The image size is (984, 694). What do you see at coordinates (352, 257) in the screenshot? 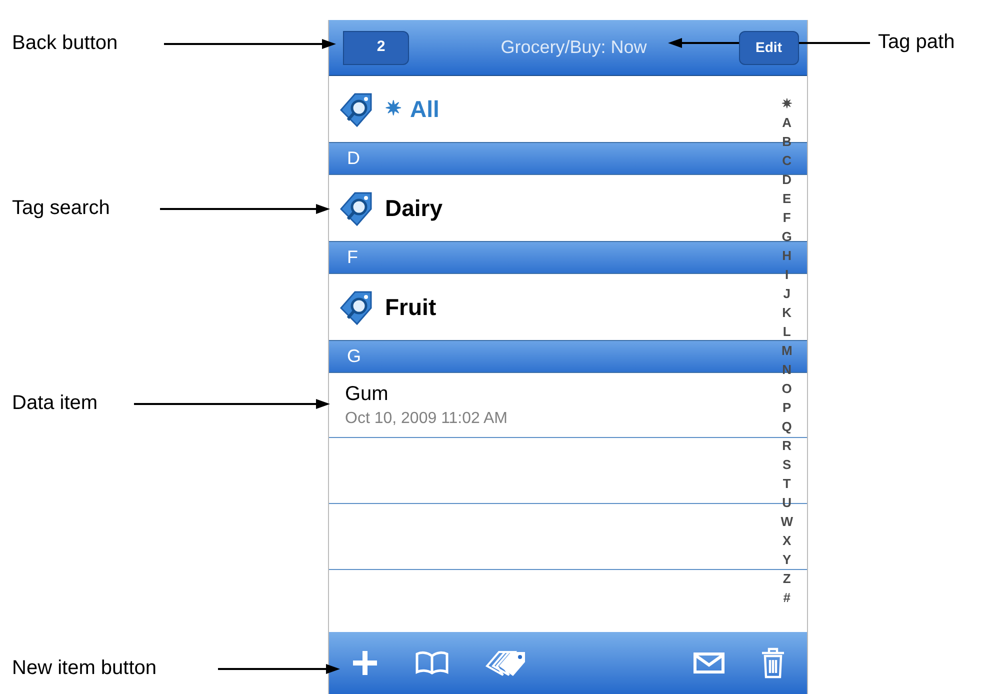
I see `section-letter: F` at bounding box center [352, 257].